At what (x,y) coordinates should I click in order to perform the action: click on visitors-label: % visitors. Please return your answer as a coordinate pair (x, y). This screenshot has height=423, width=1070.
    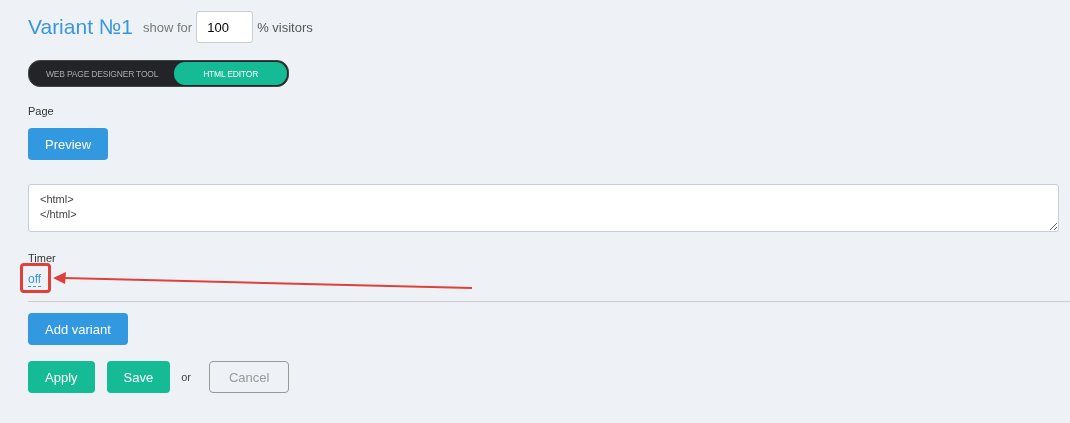
    Looking at the image, I should click on (285, 27).